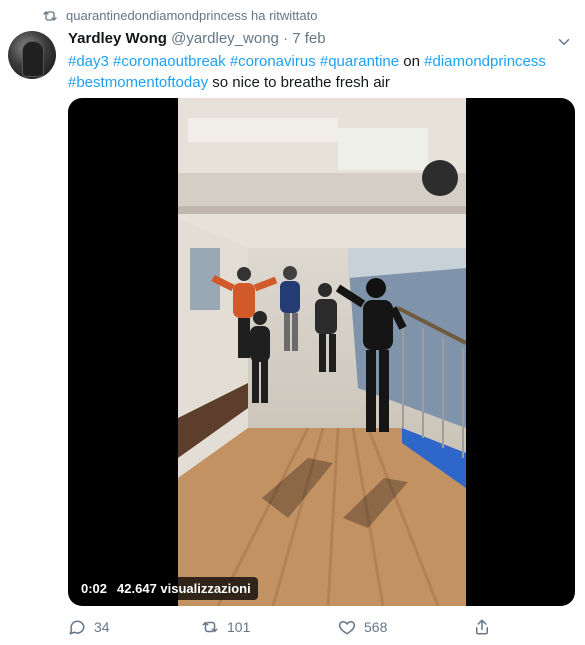 This screenshot has width=585, height=645. Describe the element at coordinates (88, 61) in the screenshot. I see `hashtag-day3: #day3` at that location.